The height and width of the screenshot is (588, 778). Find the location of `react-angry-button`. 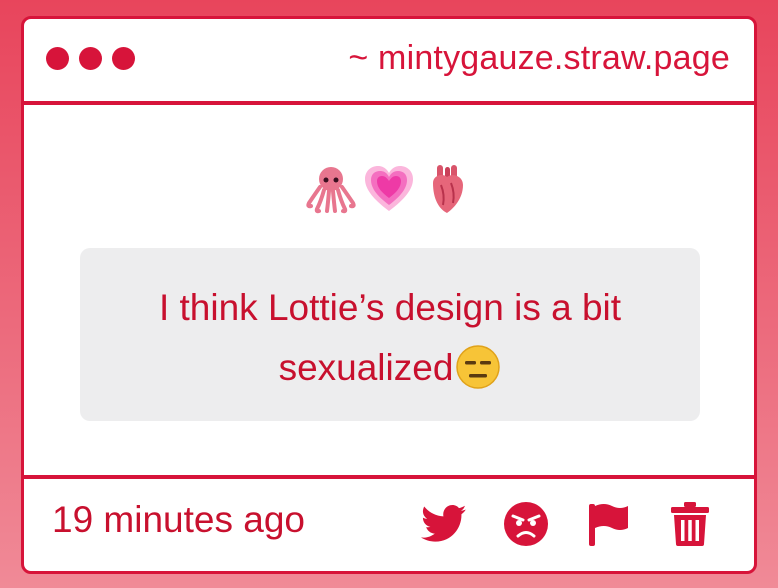

react-angry-button is located at coordinates (526, 524).